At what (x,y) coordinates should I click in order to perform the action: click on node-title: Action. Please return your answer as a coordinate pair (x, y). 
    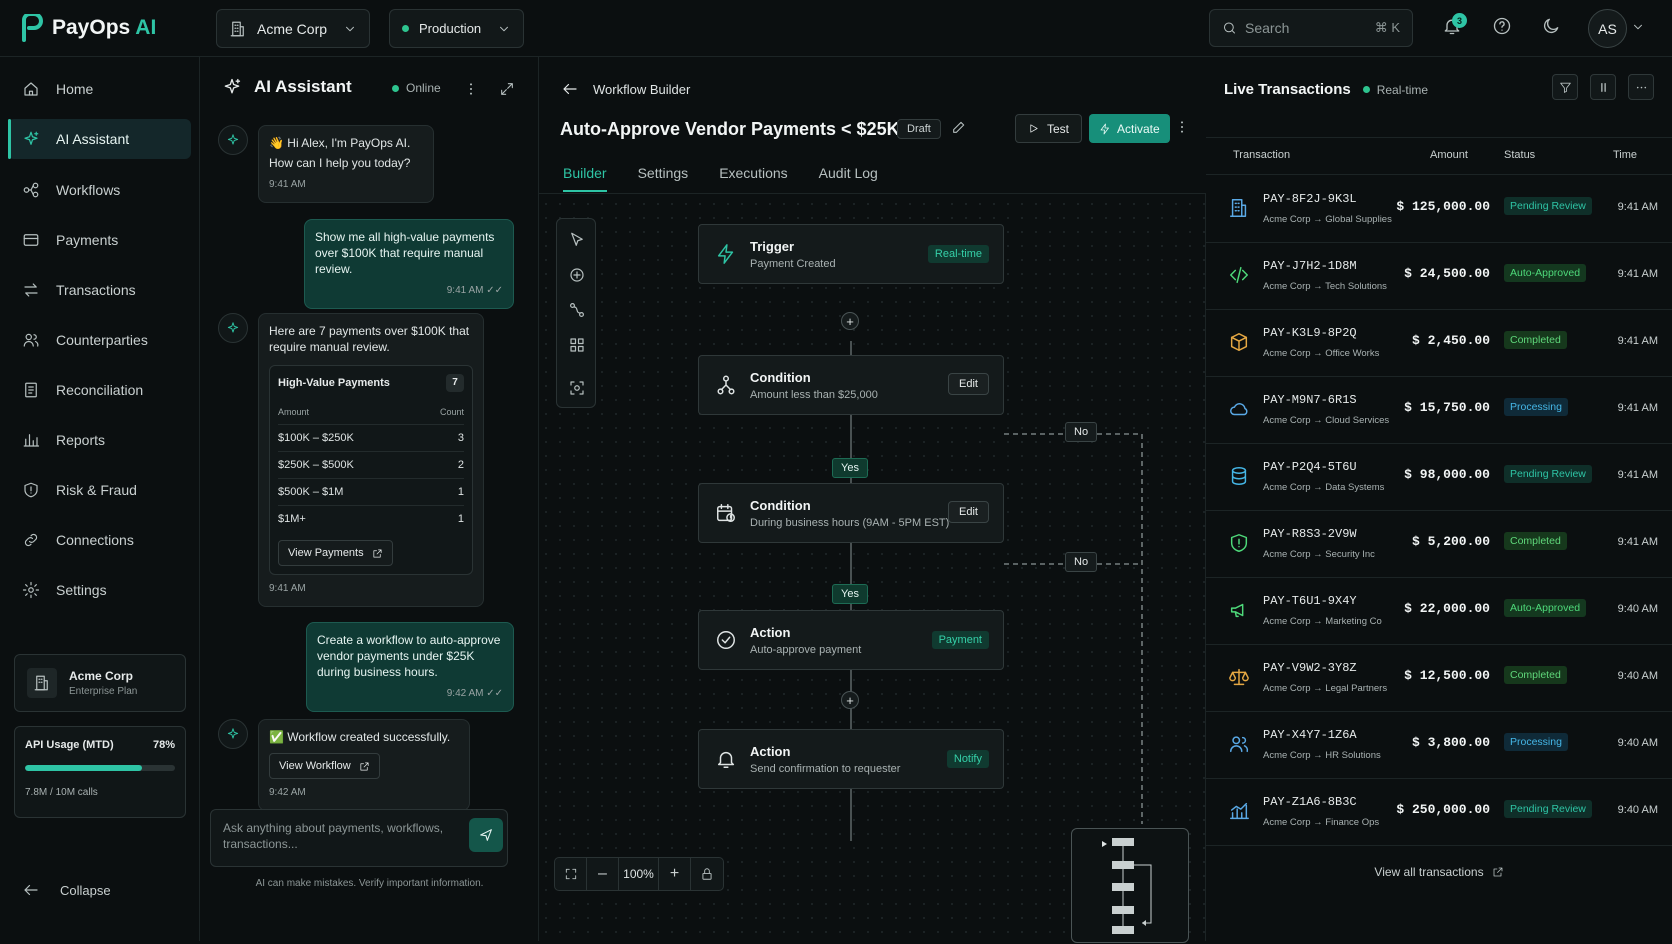
    Looking at the image, I should click on (770, 632).